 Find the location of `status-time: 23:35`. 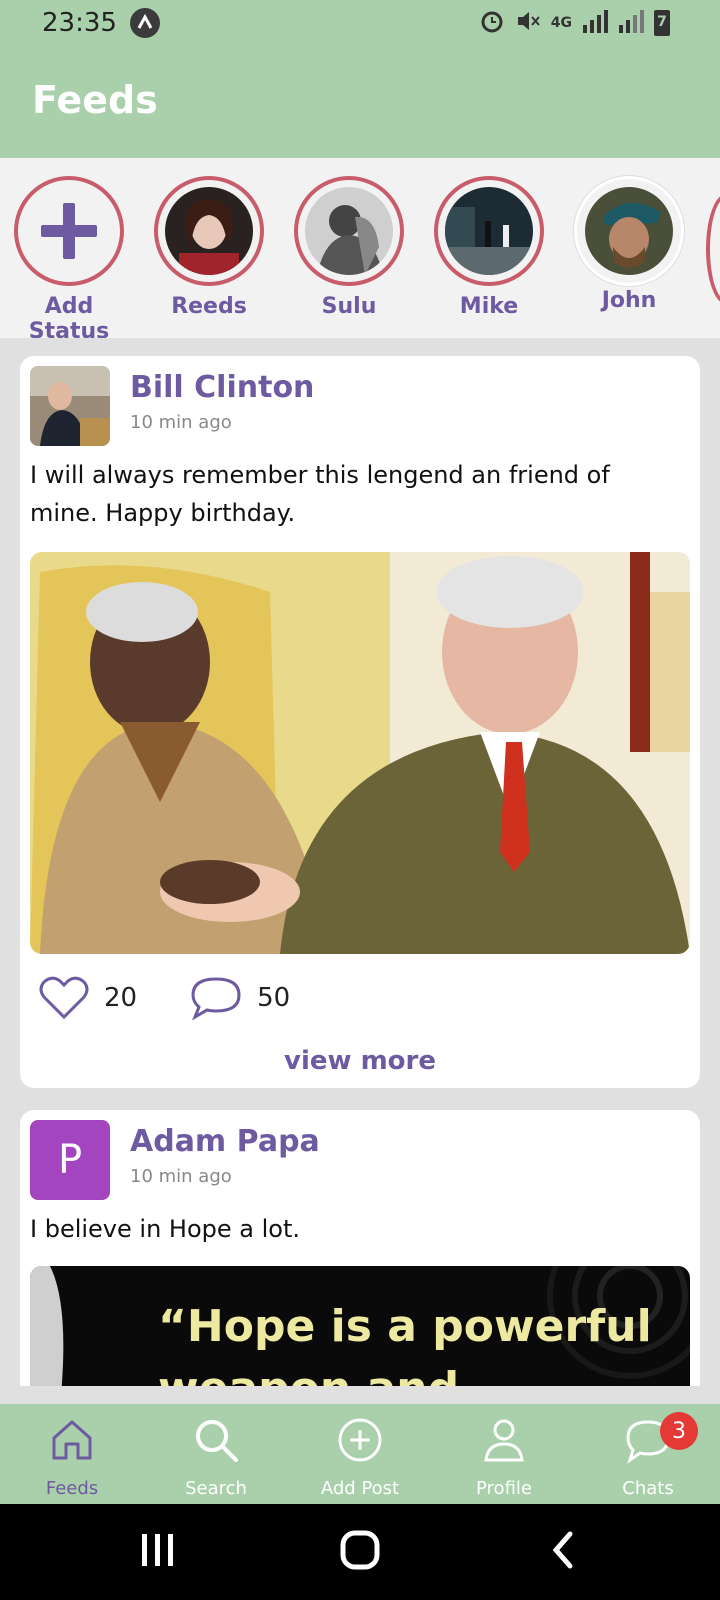

status-time: 23:35 is located at coordinates (79, 23).